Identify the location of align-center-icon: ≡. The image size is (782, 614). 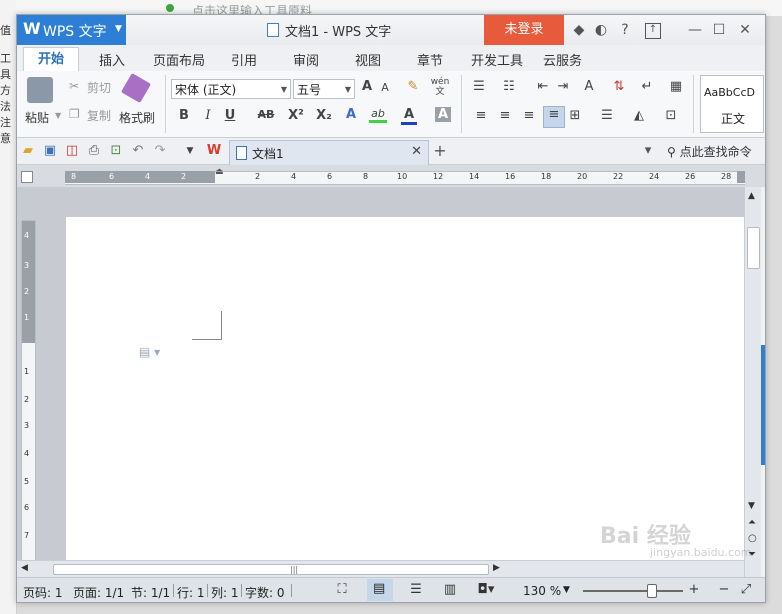
(505, 115).